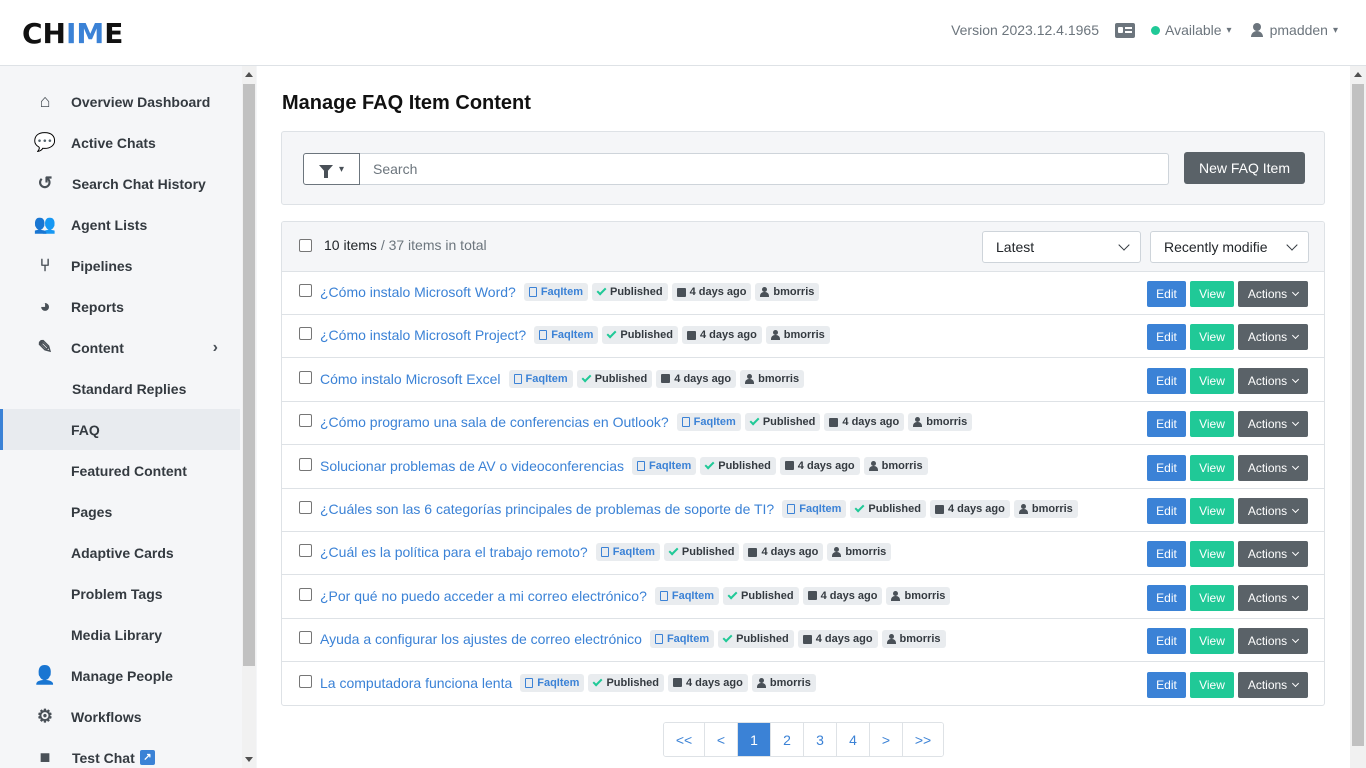 The height and width of the screenshot is (768, 1366). I want to click on sidebar-item-pipelines: ⑂ Pipelines, so click(120, 265).